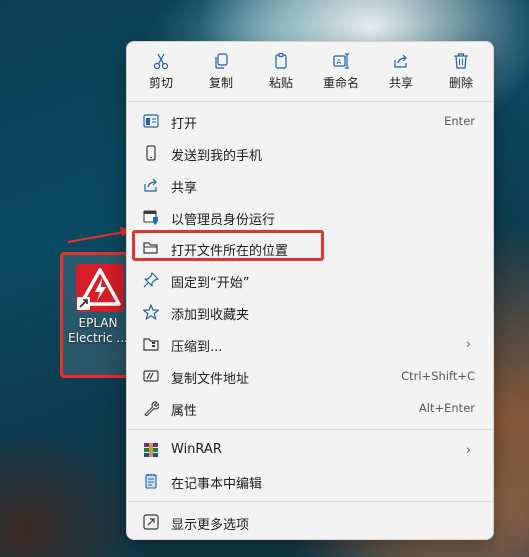  Describe the element at coordinates (151, 153) in the screenshot. I see `phone-icon` at that location.